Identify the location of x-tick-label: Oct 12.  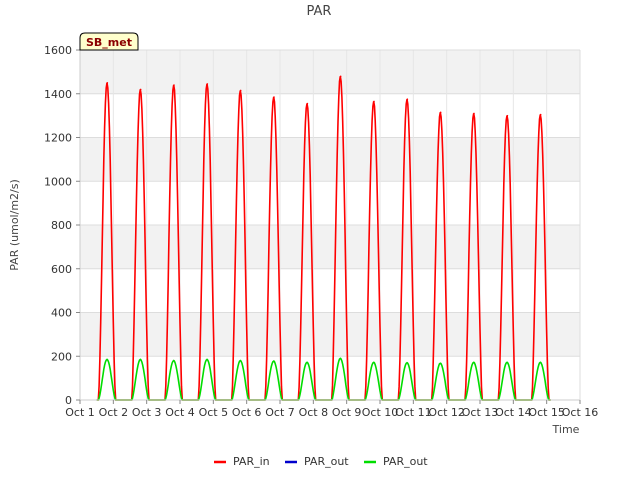
(446, 412).